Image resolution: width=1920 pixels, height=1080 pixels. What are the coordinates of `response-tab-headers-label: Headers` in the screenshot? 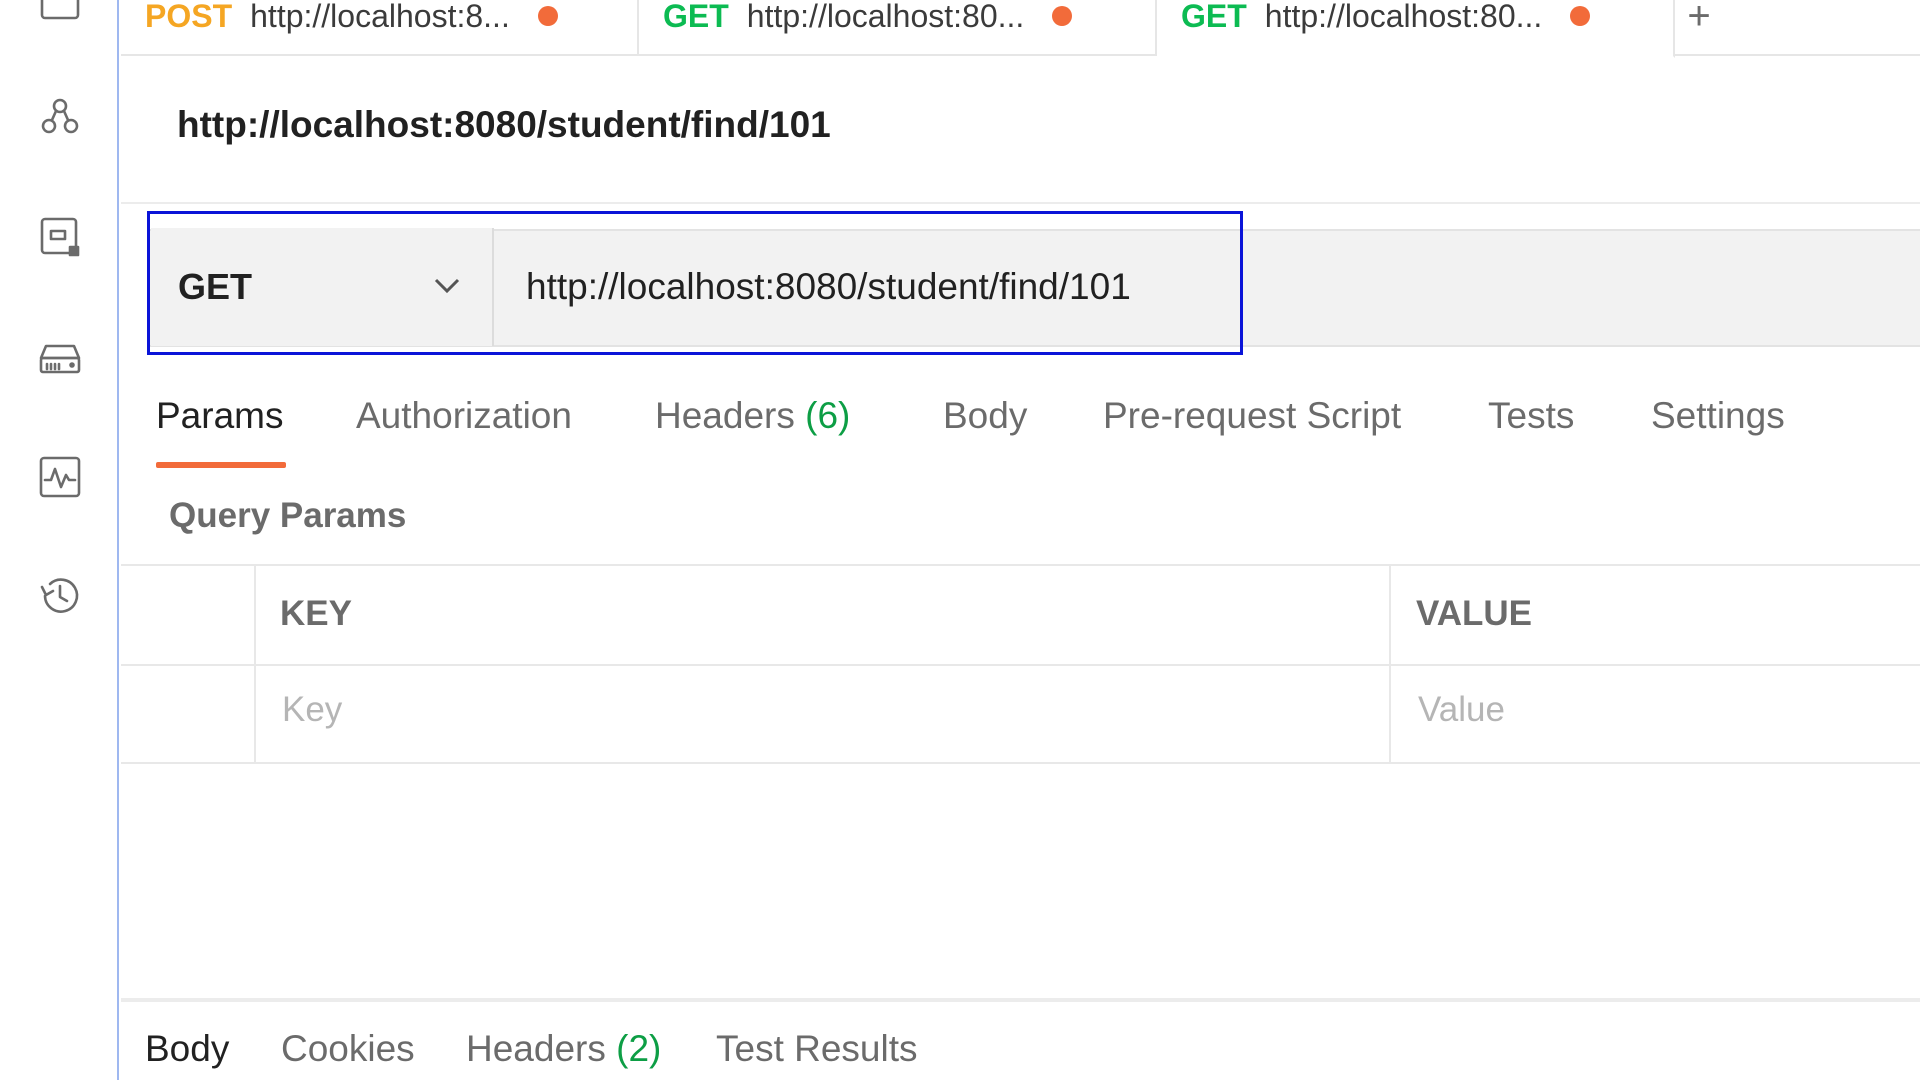 It's located at (536, 1048).